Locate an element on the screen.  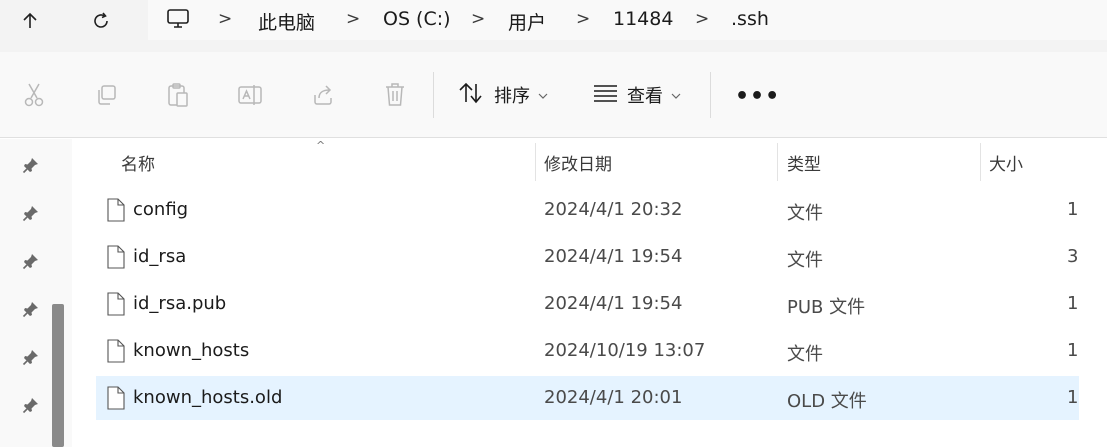
view-button: 查看 is located at coordinates (637, 95).